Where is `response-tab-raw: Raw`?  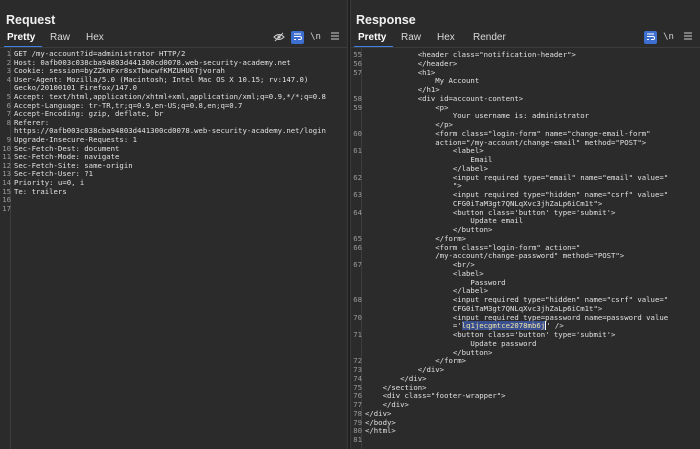
response-tab-raw: Raw is located at coordinates (411, 37).